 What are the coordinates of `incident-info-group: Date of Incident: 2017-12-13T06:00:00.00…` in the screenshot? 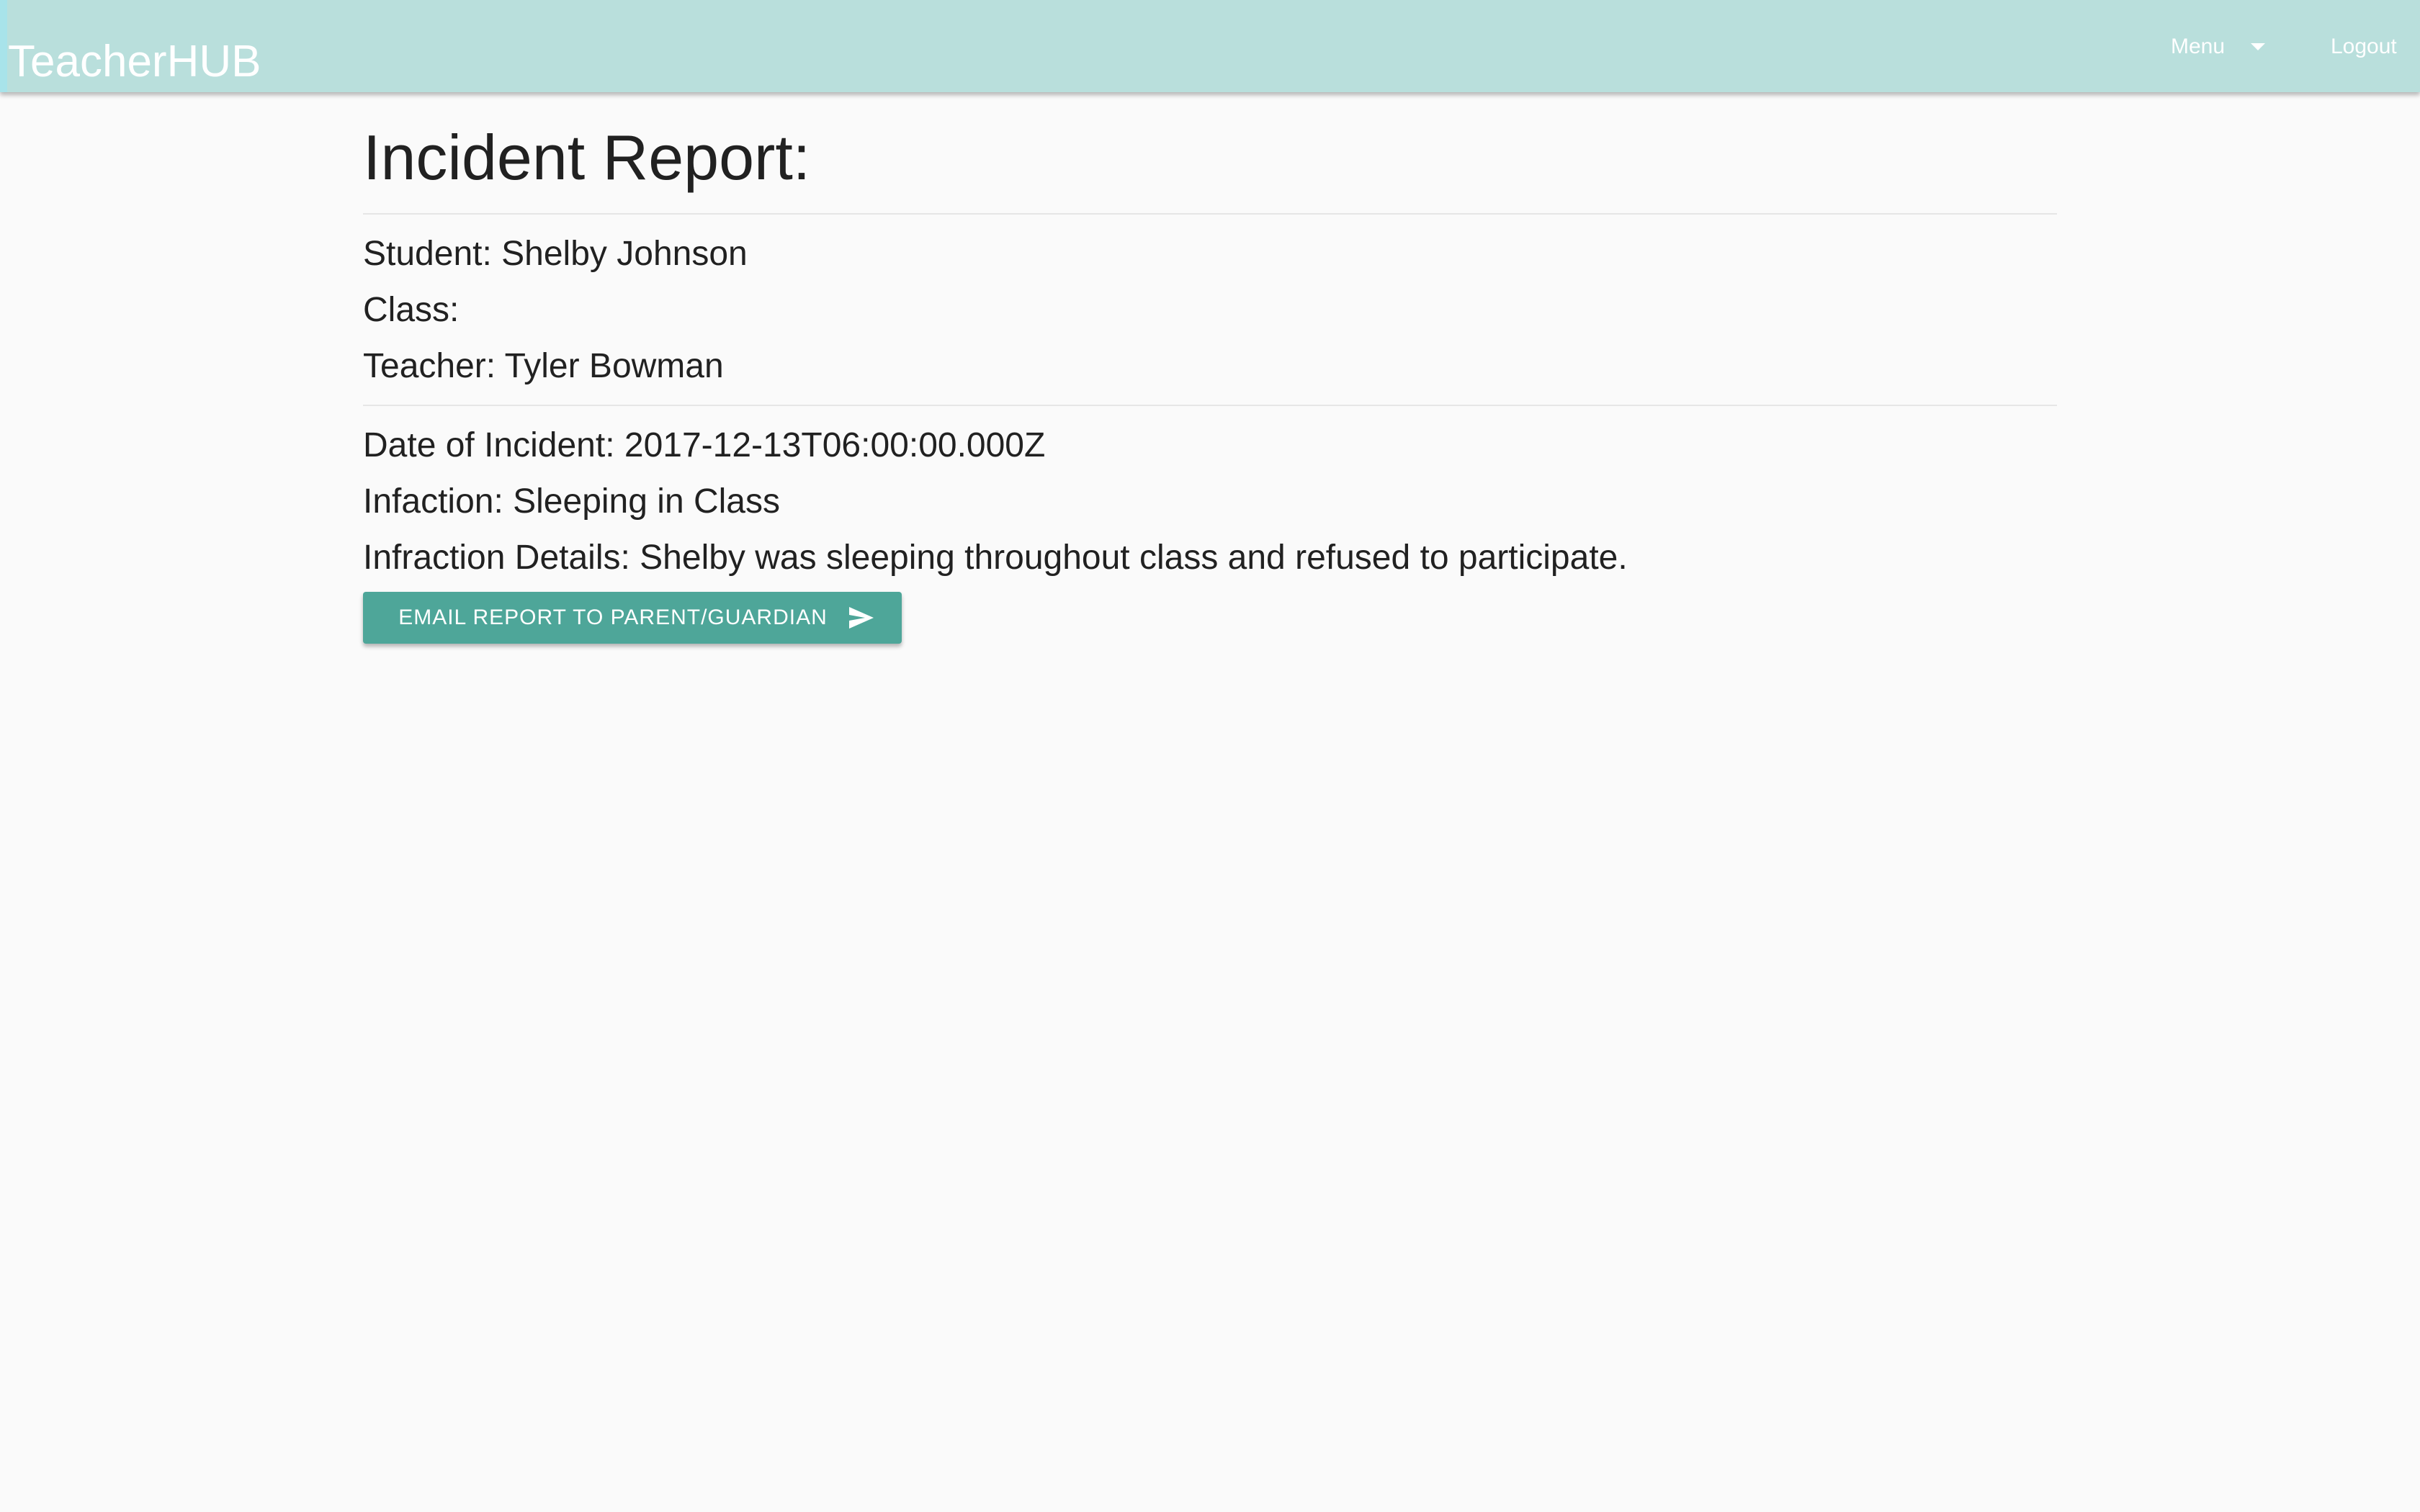 It's located at (1210, 502).